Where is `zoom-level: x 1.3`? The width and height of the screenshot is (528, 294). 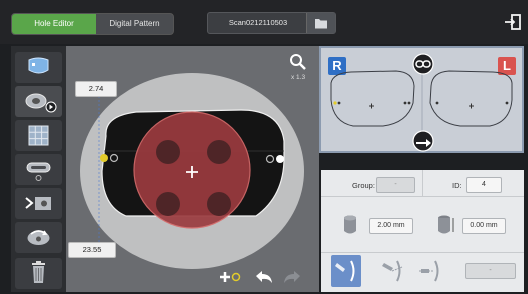
zoom-level: x 1.3 is located at coordinates (298, 77).